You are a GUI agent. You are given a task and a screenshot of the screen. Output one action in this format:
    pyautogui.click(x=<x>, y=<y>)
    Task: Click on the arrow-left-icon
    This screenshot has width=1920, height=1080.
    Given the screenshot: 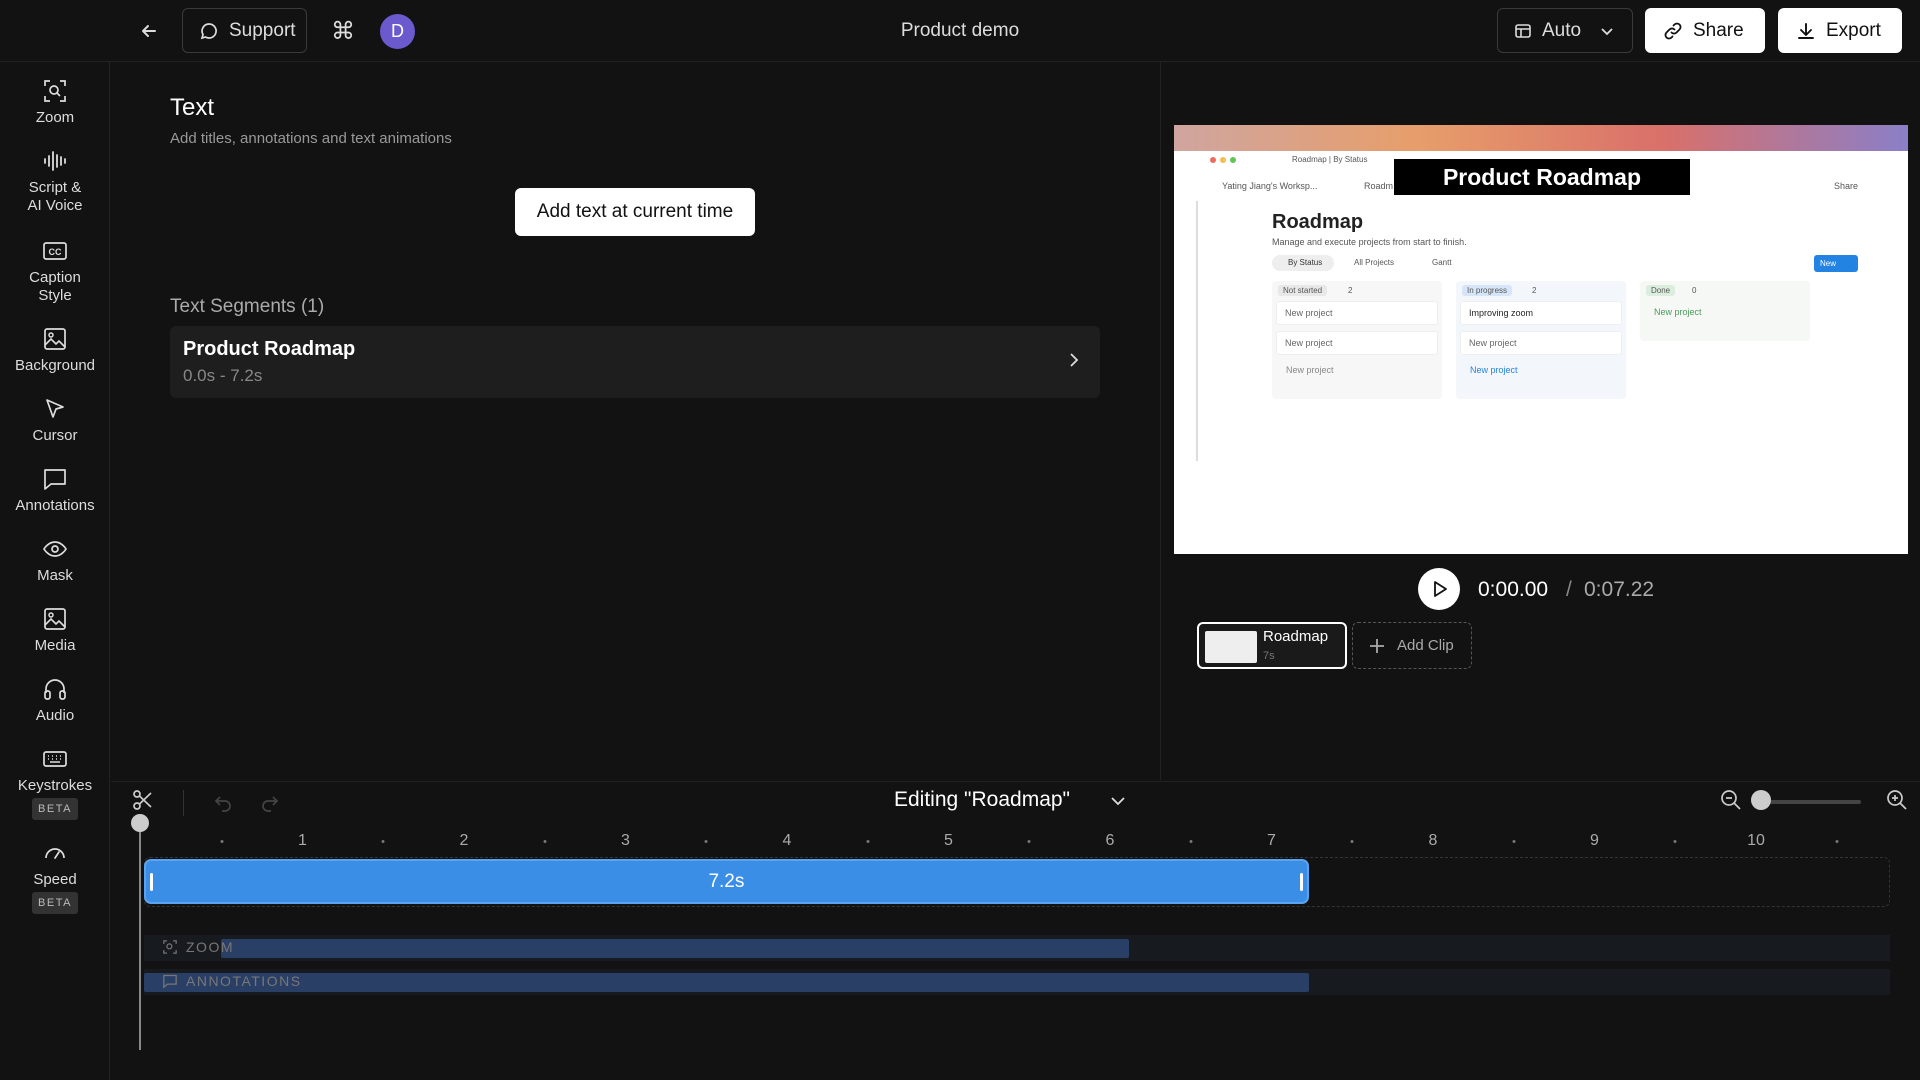 What is the action you would take?
    pyautogui.click(x=149, y=31)
    